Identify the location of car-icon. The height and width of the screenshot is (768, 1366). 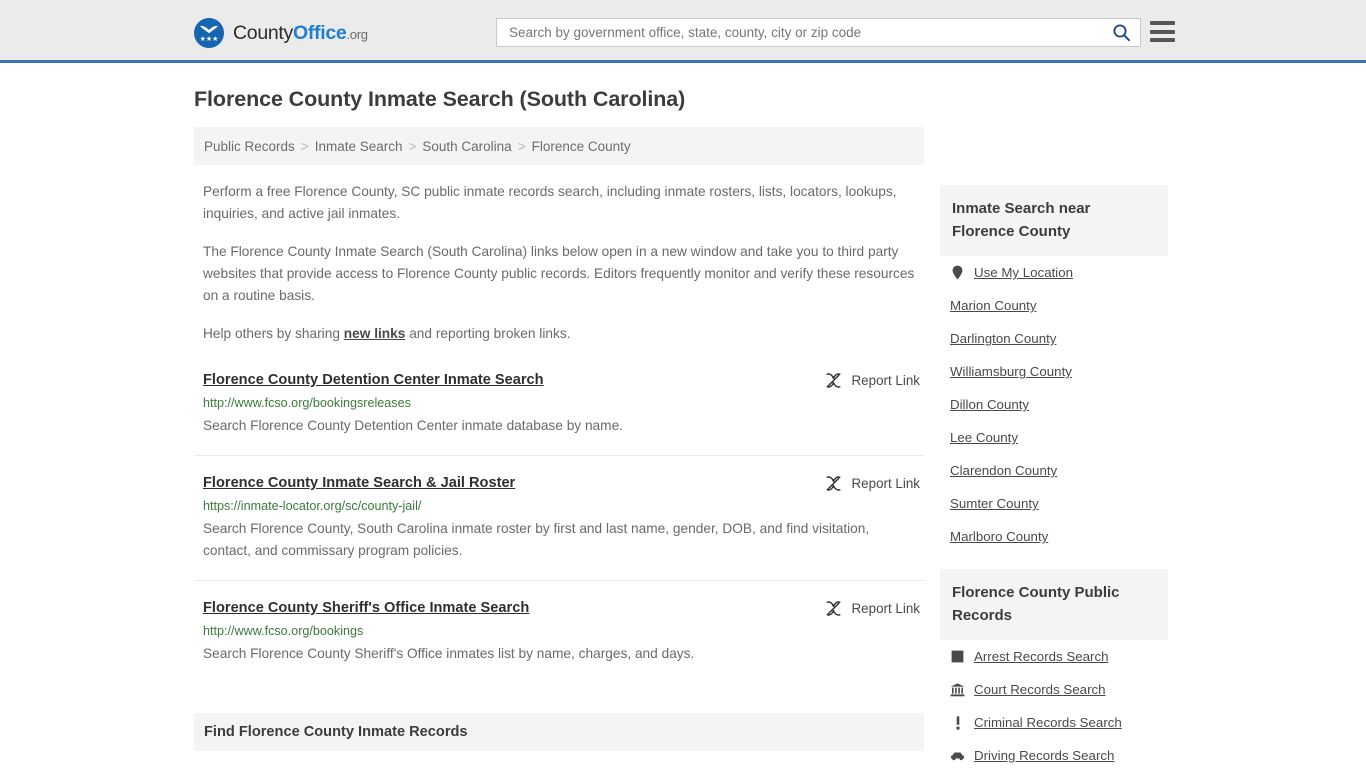
(957, 755).